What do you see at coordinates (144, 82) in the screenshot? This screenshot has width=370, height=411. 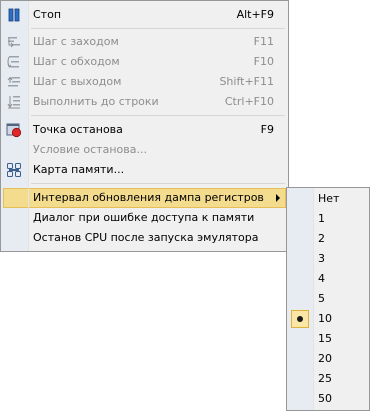 I see `menu-item-step-out: Шаг с выходом Shift+F11` at bounding box center [144, 82].